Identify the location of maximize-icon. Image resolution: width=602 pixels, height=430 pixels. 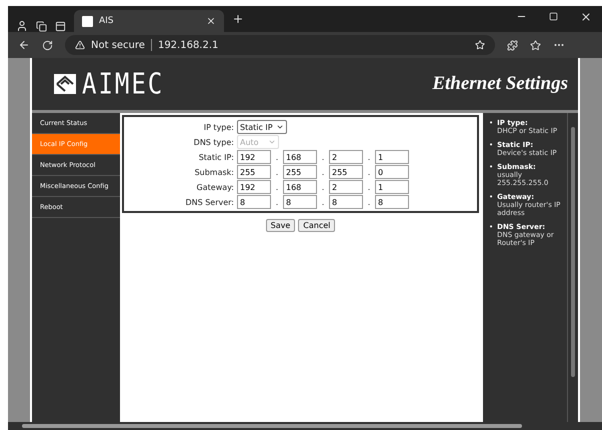
(553, 16).